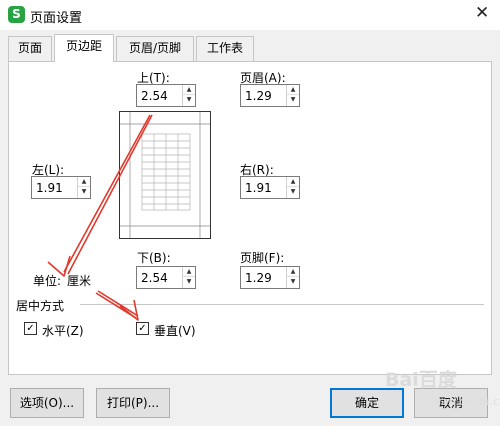  I want to click on watermark-logo: Bai百度, so click(421, 380).